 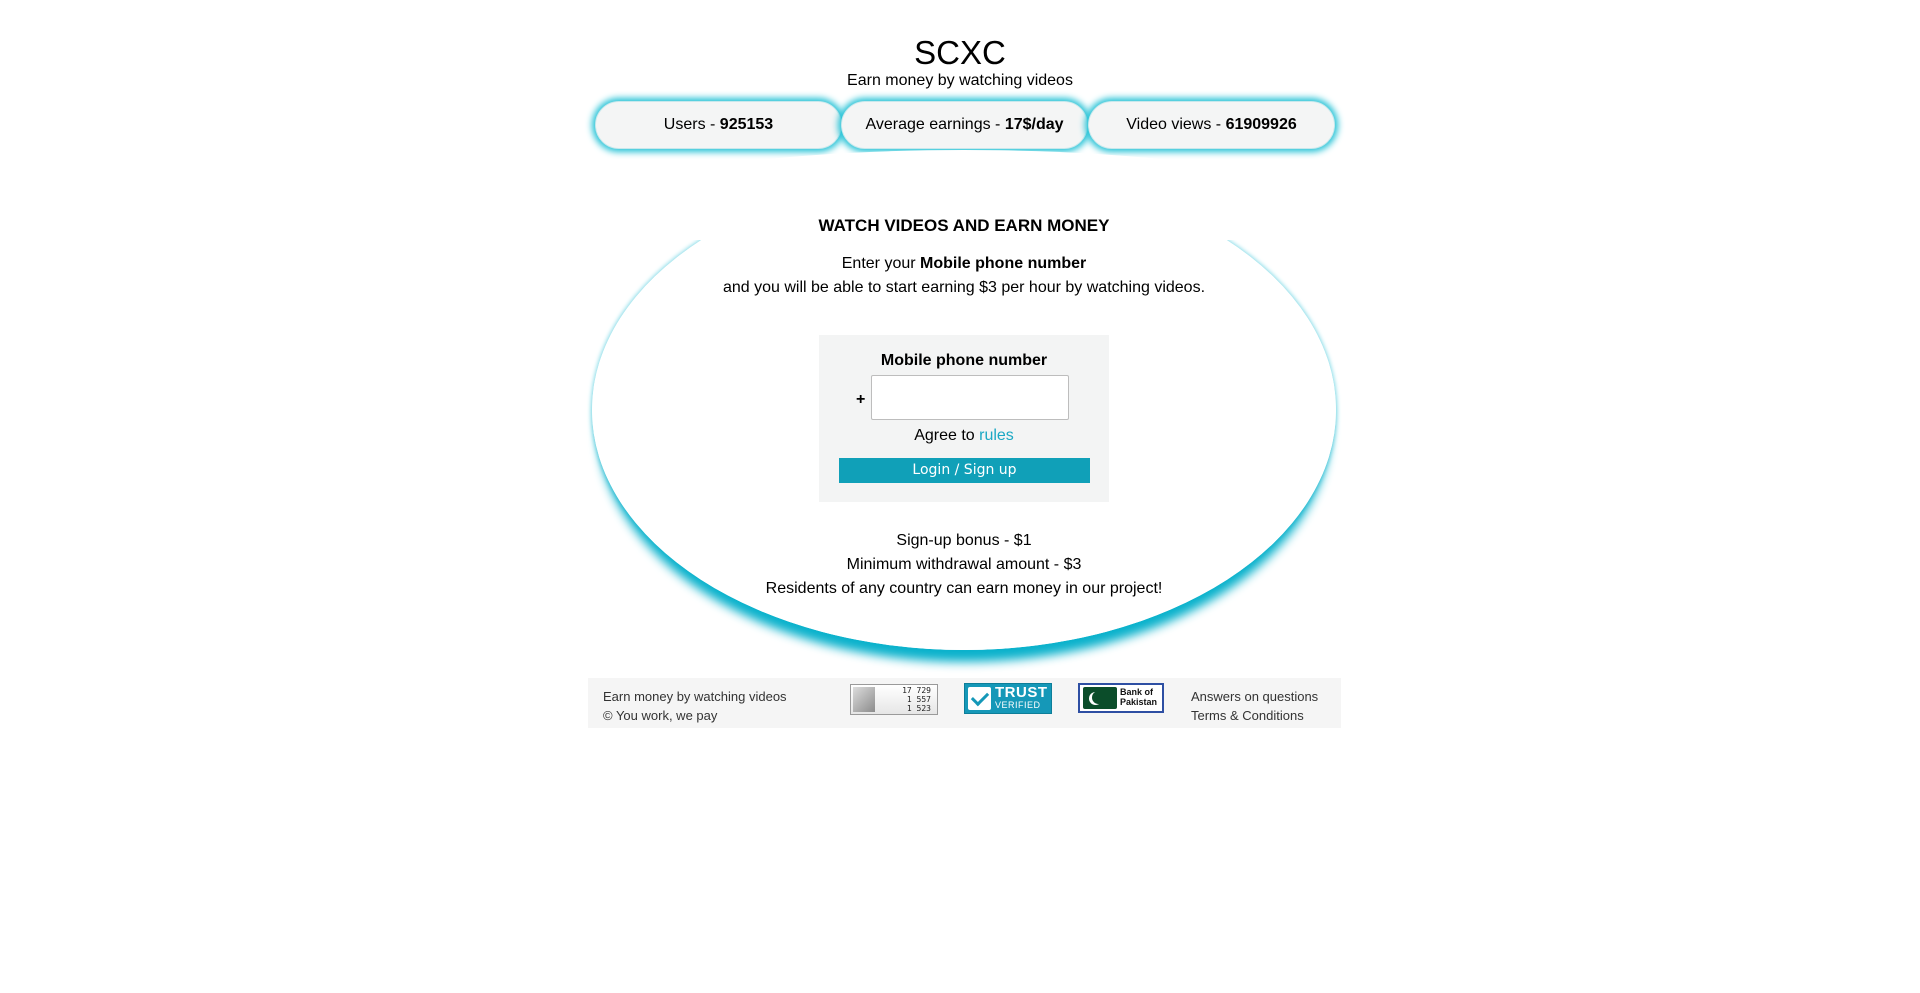 I want to click on bank-line-1: Bank of, so click(x=1137, y=692).